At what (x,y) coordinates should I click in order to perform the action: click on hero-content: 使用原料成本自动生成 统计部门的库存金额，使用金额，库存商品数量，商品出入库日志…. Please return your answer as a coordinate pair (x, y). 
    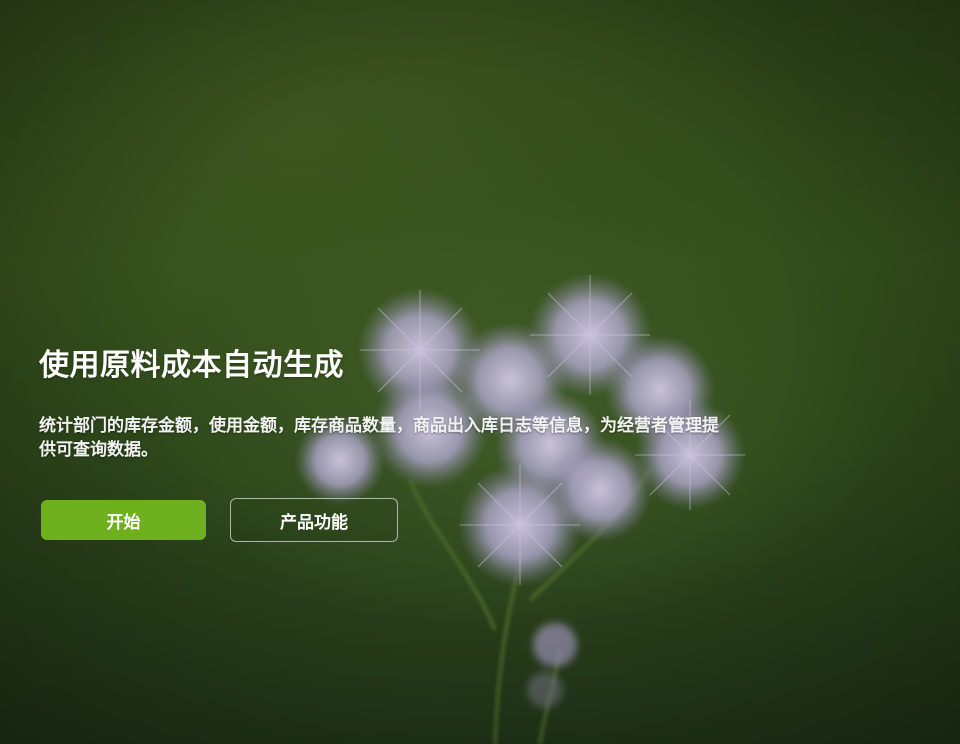
    Looking at the image, I should click on (399, 403).